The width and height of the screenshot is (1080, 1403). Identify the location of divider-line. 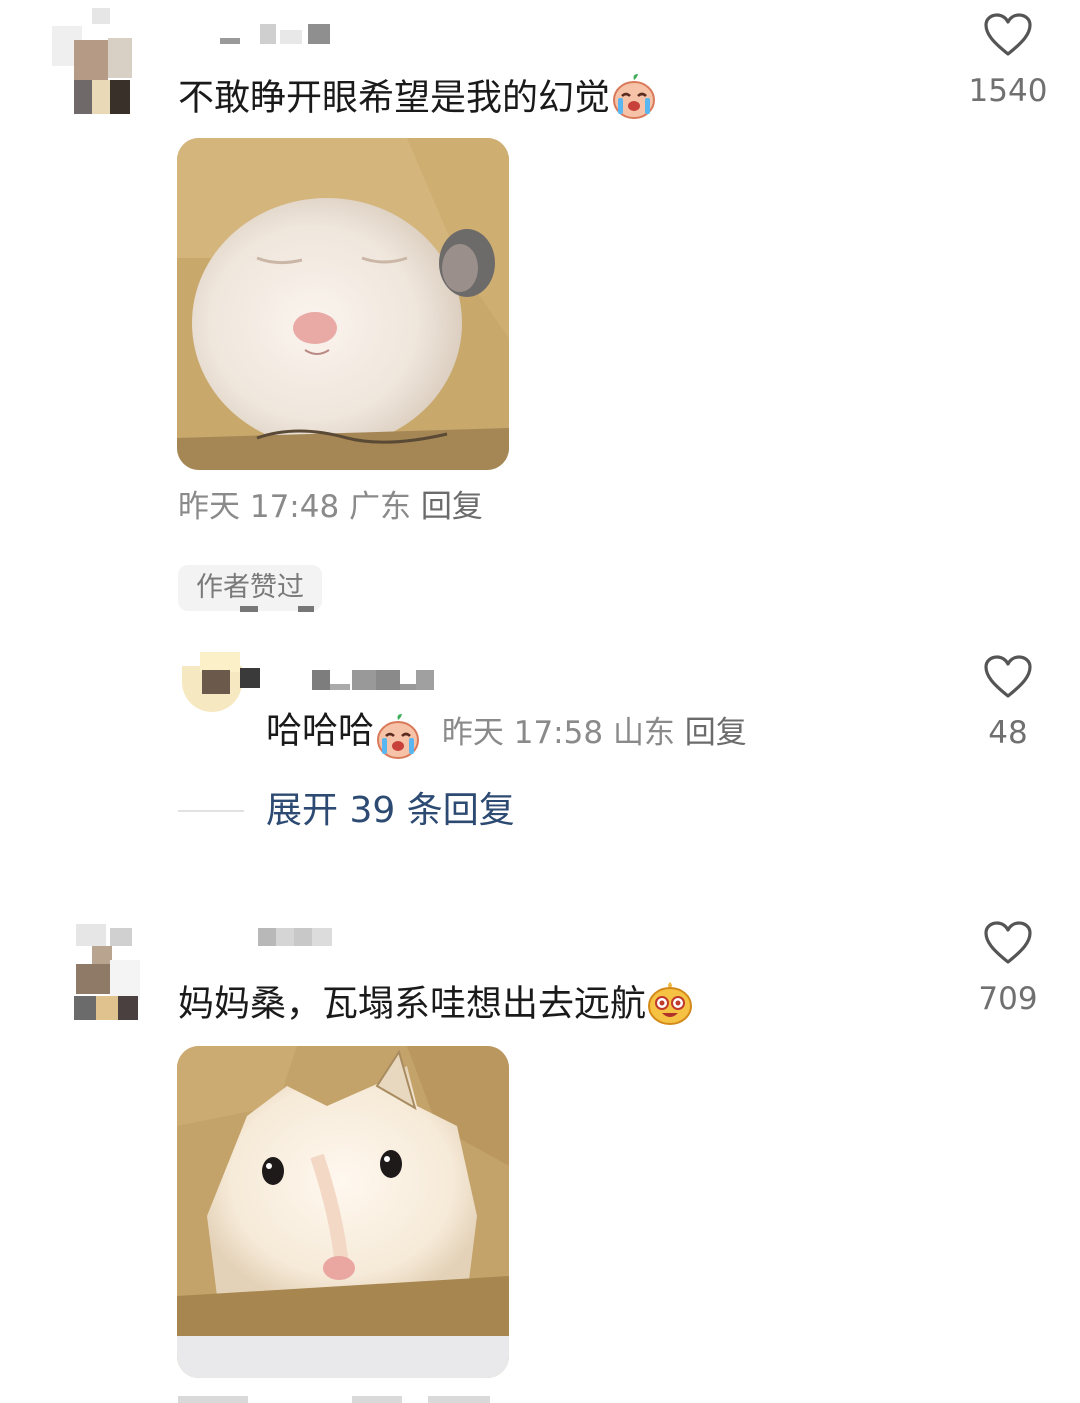
(211, 811).